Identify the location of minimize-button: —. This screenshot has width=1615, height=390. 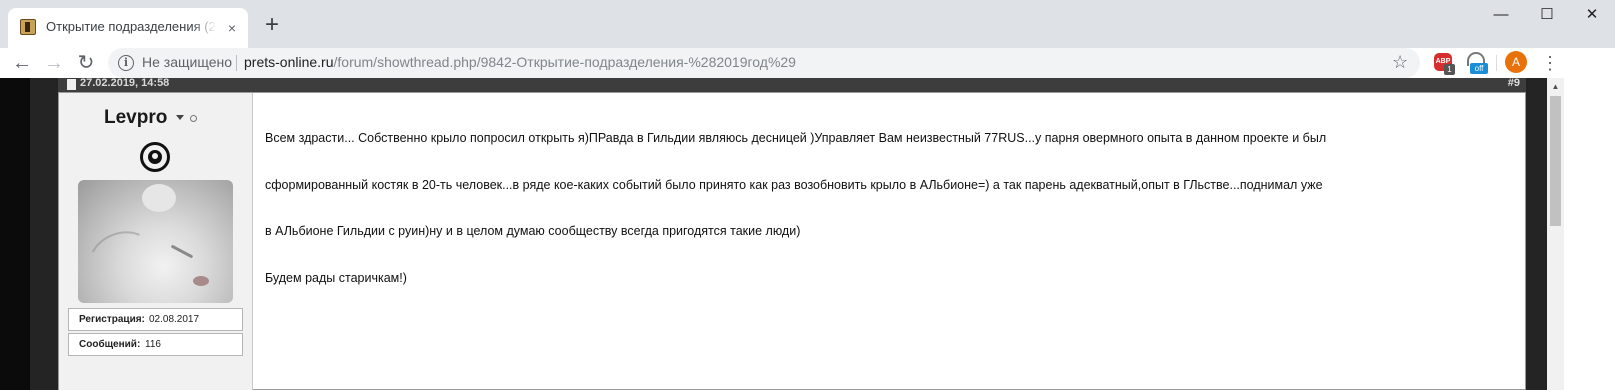
(1501, 15).